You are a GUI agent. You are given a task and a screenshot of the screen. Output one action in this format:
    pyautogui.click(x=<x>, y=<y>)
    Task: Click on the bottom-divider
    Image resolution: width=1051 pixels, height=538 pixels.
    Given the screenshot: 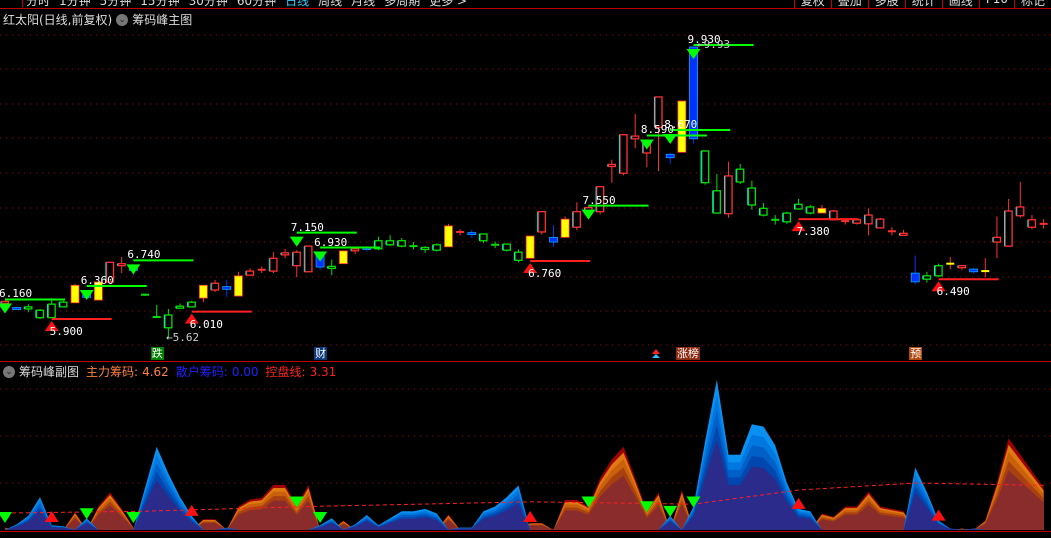 What is the action you would take?
    pyautogui.click(x=525, y=531)
    